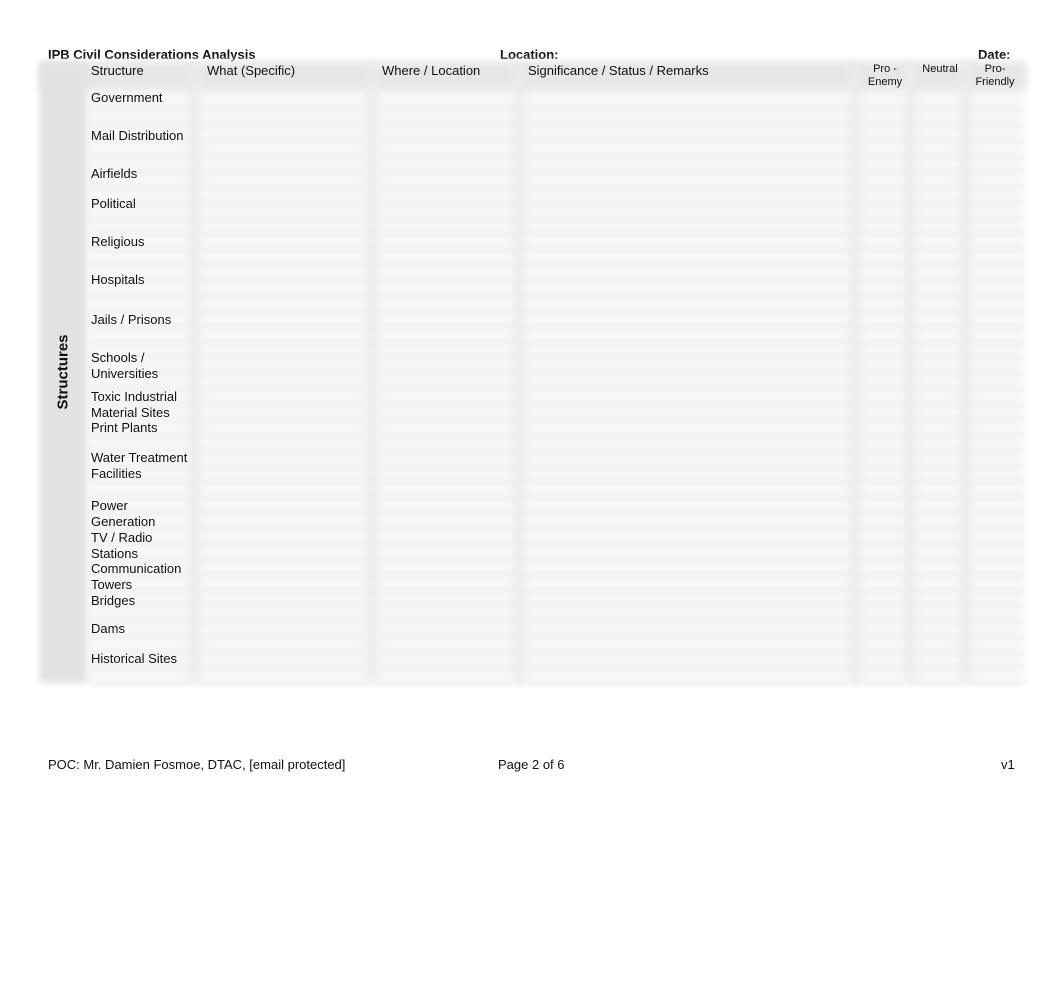 The height and width of the screenshot is (1001, 1062). Describe the element at coordinates (152, 54) in the screenshot. I see `document-title: IPB Civil Considerations Analysis` at that location.